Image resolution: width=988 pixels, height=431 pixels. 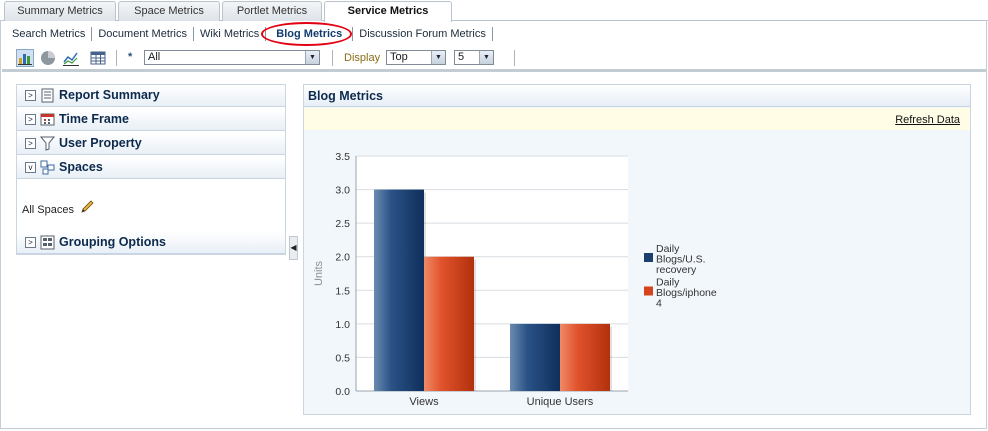 What do you see at coordinates (154, 57) in the screenshot?
I see `metric-filter-value: All` at bounding box center [154, 57].